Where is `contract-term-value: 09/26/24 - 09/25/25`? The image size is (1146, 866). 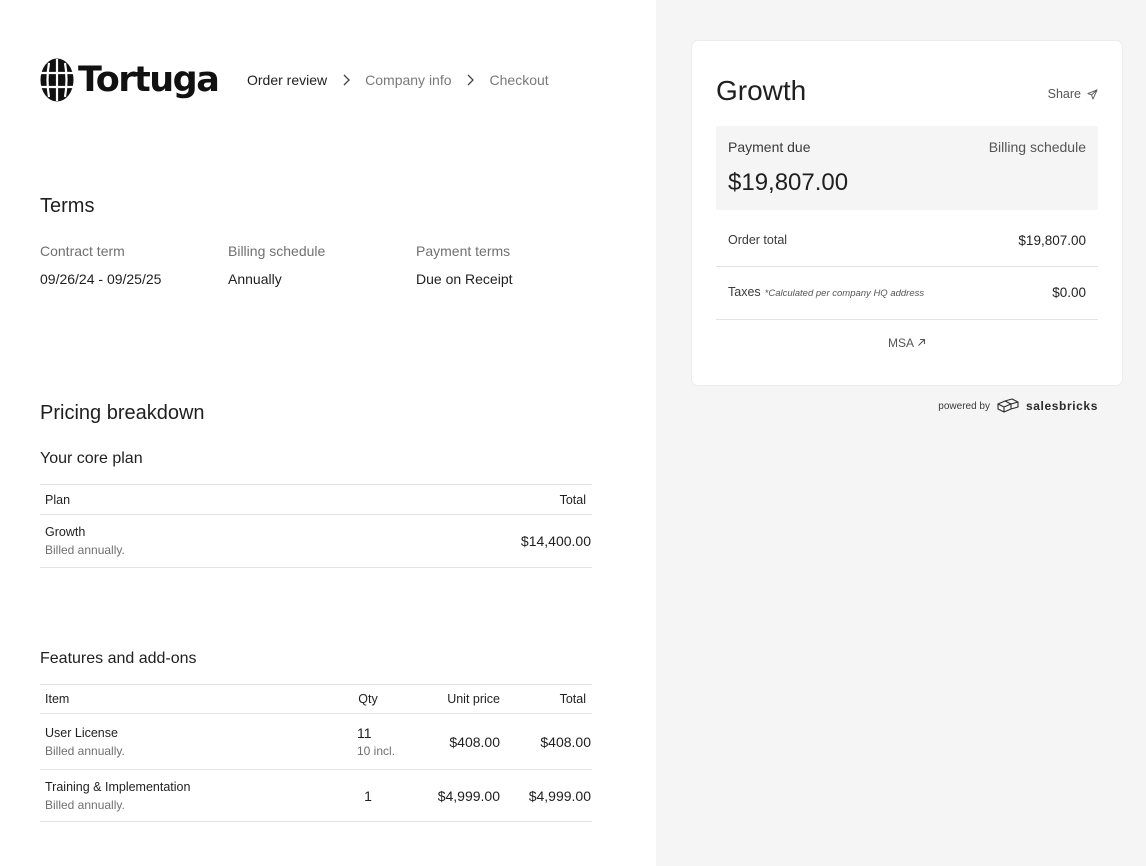
contract-term-value: 09/26/24 - 09/25/25 is located at coordinates (101, 279).